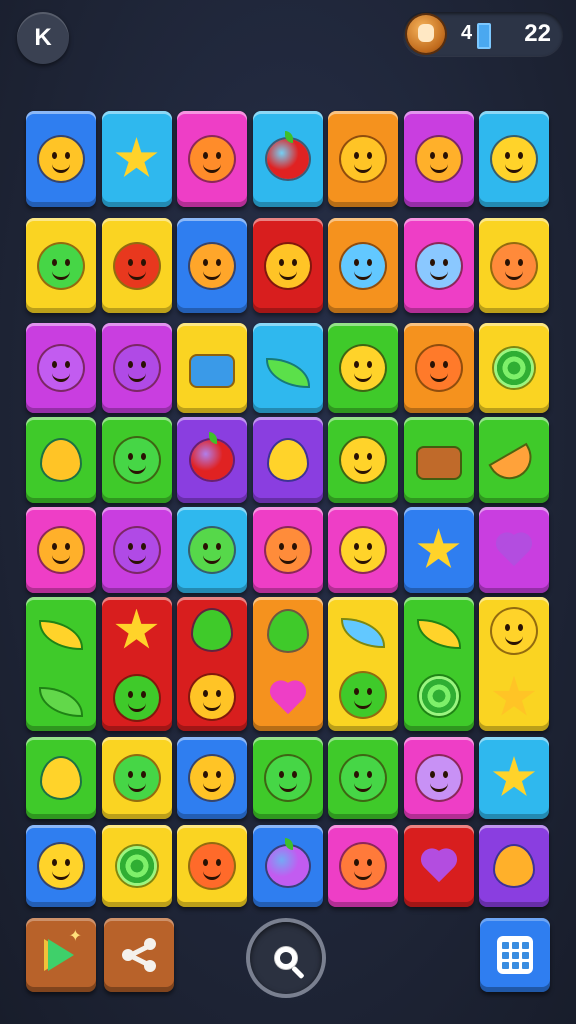  I want to click on share-button, so click(139, 955).